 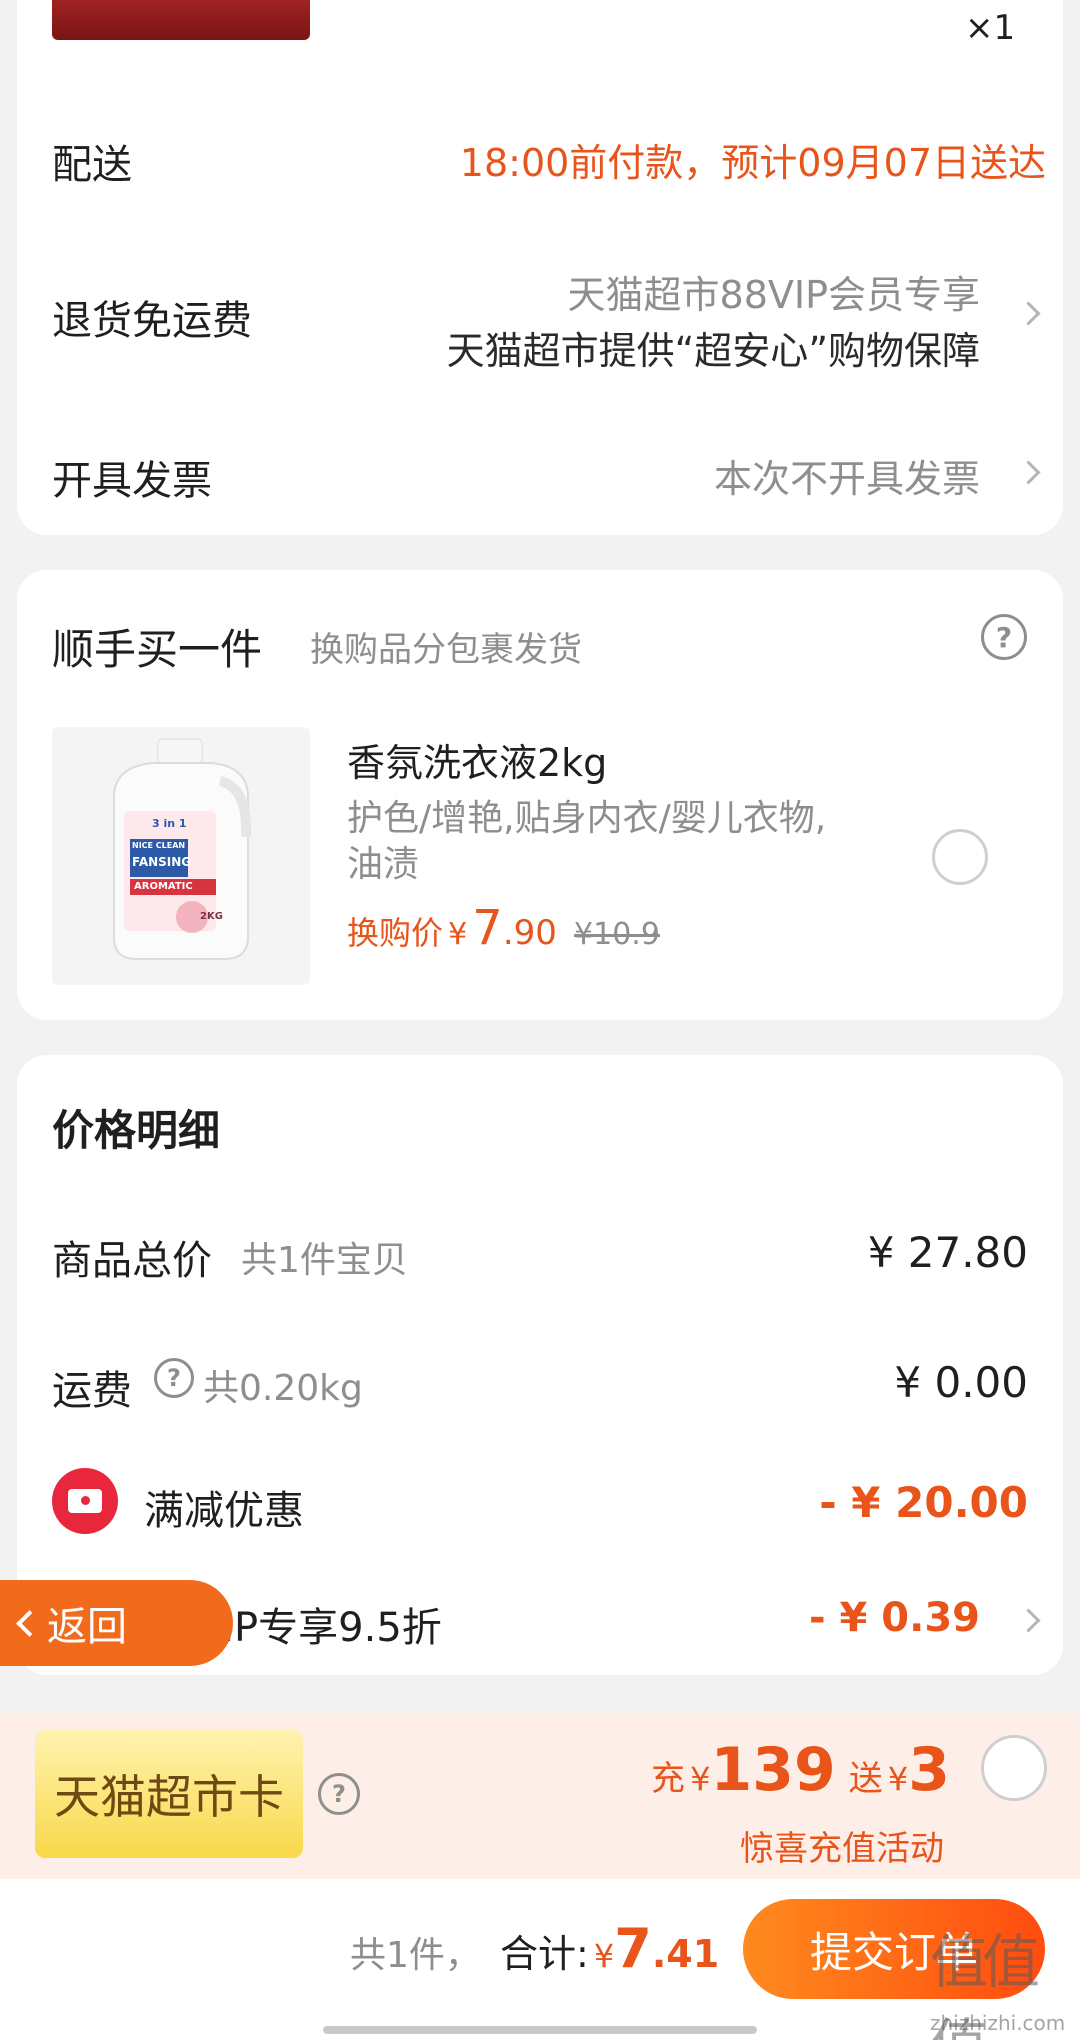 What do you see at coordinates (773, 295) in the screenshot?
I see `return-shipping-line1: 天猫超市88VIP会员专享` at bounding box center [773, 295].